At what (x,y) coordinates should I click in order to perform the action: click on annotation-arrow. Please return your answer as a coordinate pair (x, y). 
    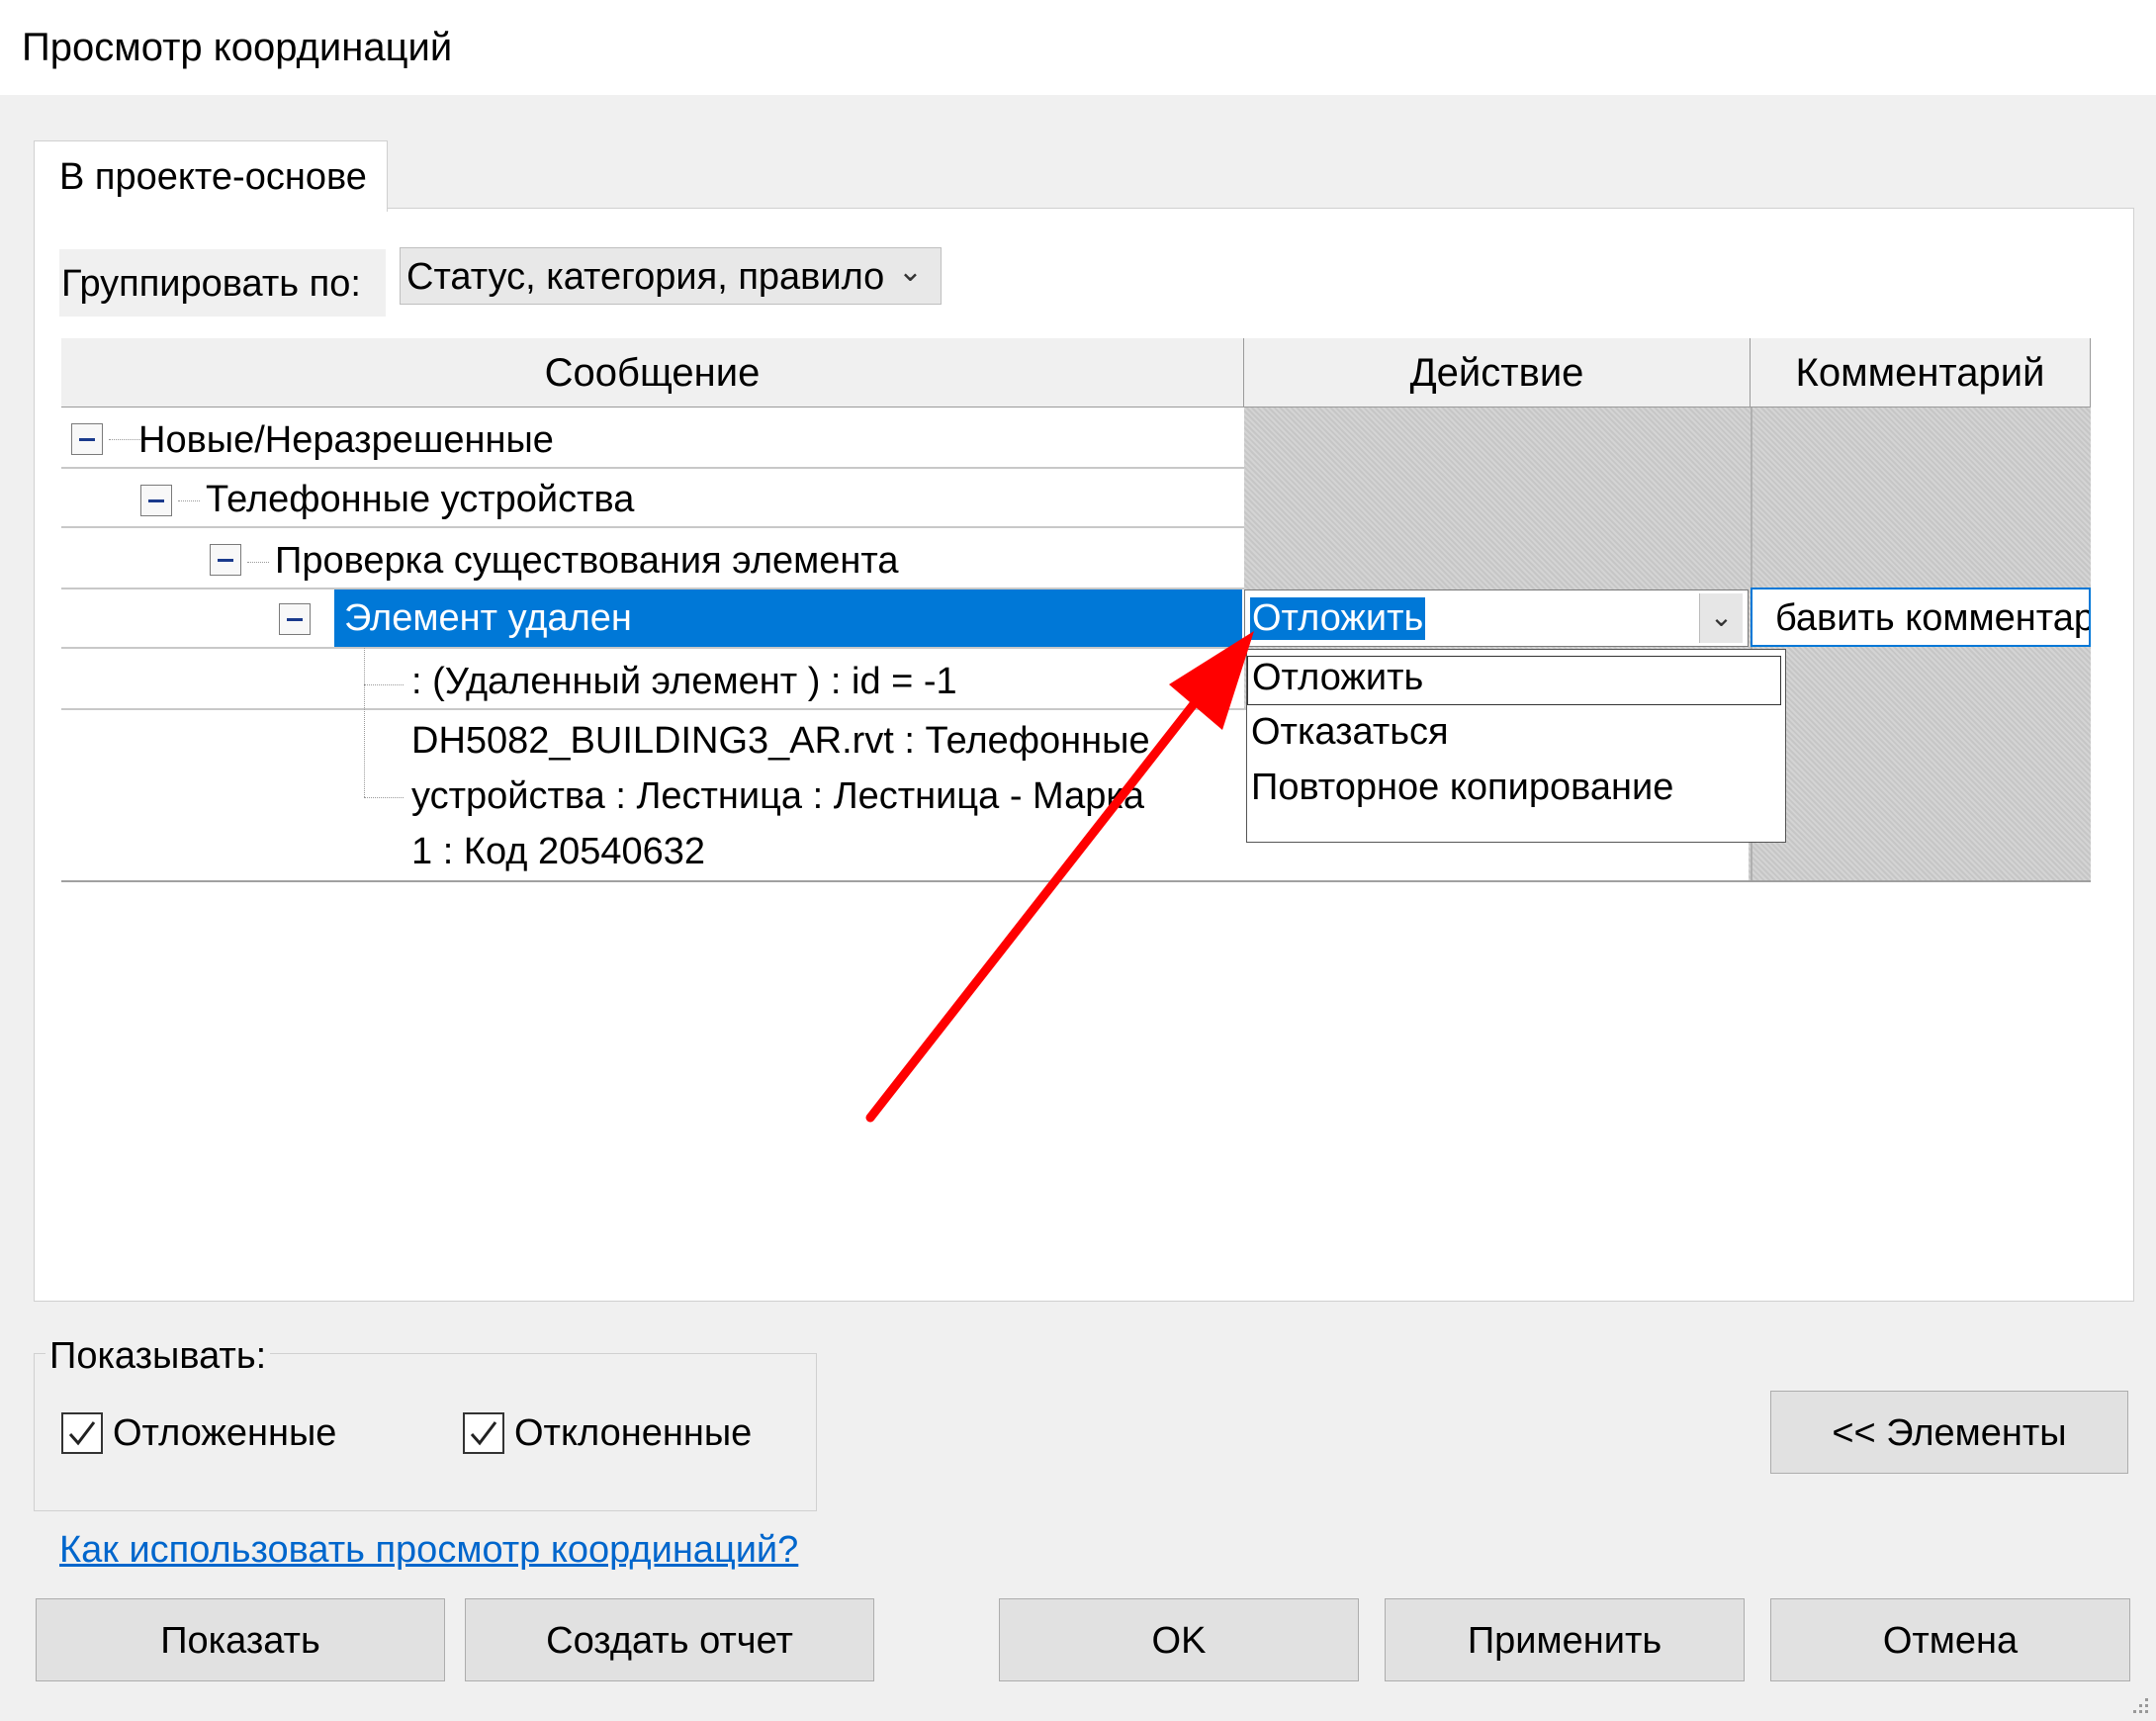
    Looking at the image, I should click on (1059, 877).